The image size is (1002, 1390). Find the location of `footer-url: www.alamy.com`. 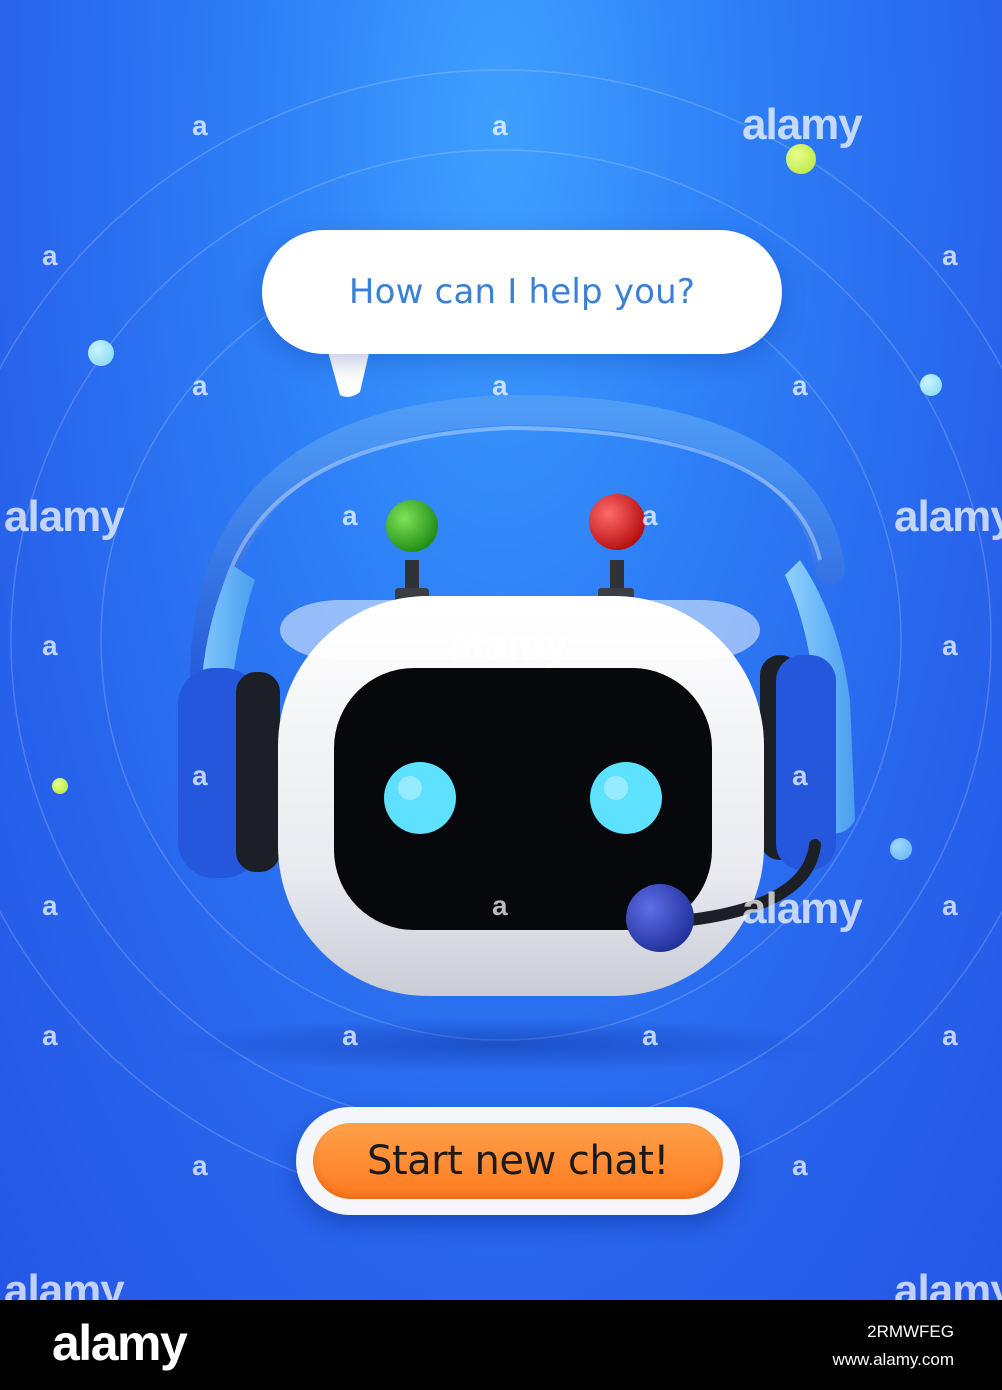

footer-url: www.alamy.com is located at coordinates (893, 1359).